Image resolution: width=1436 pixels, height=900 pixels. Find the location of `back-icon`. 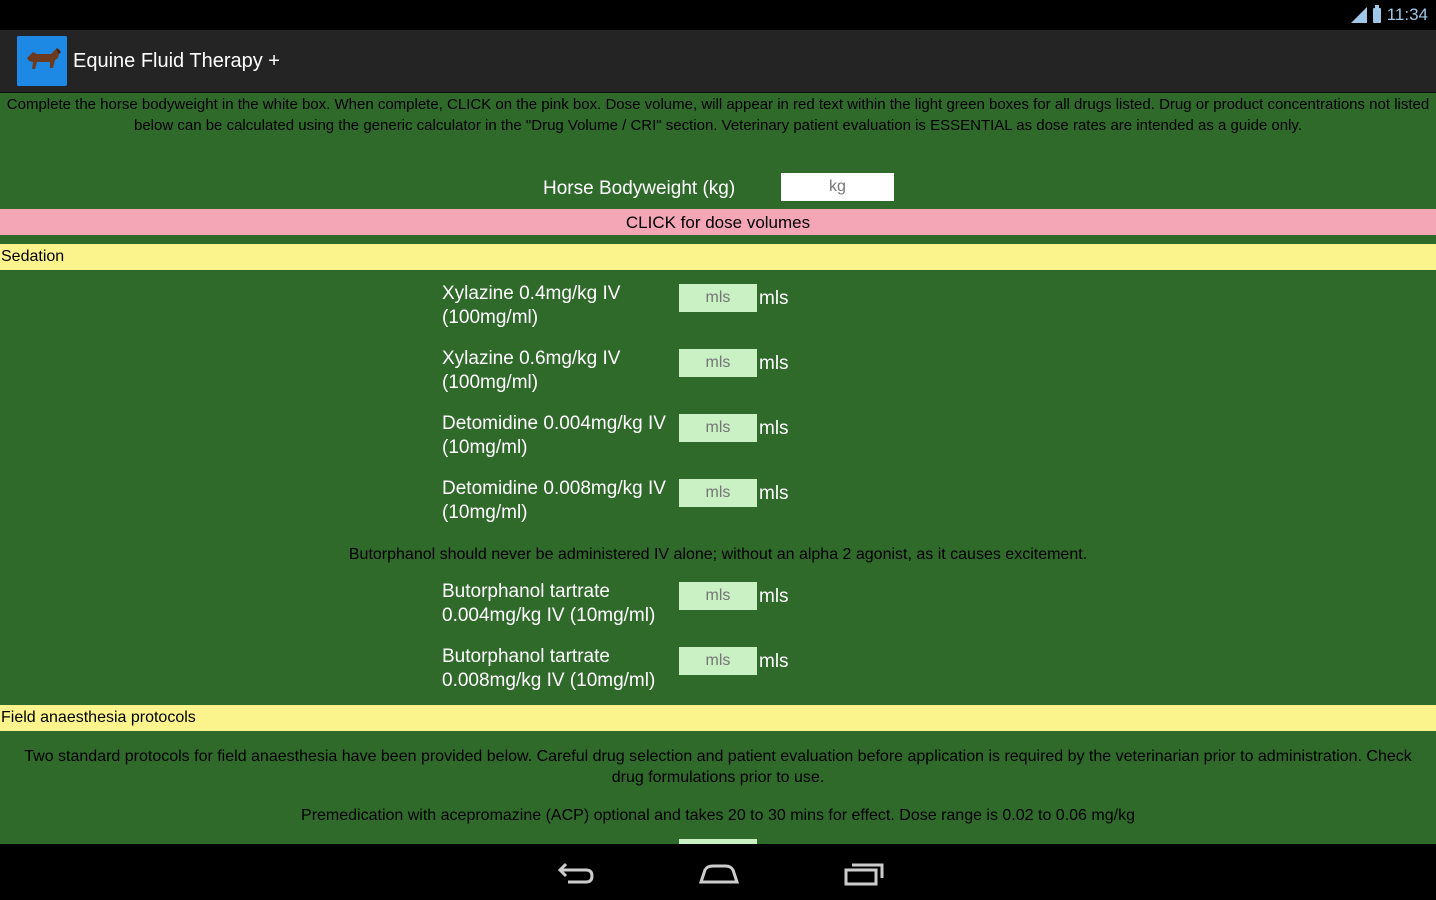

back-icon is located at coordinates (576, 872).